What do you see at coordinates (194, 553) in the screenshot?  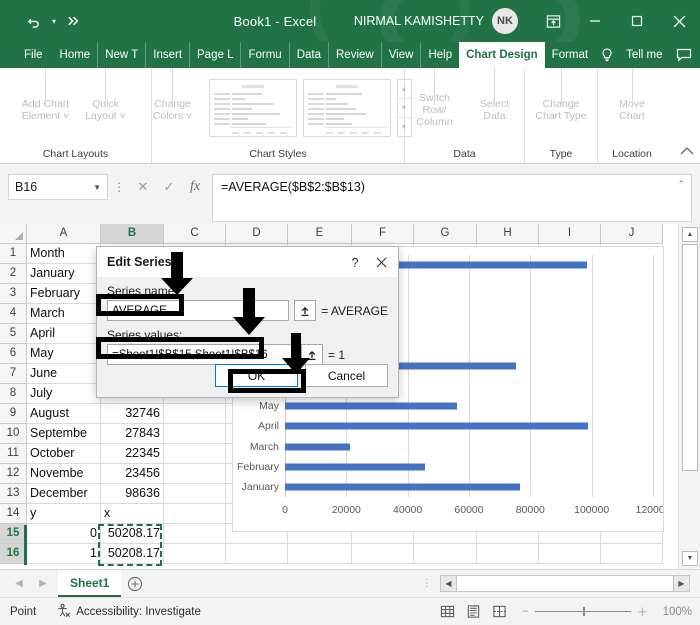 I see `cell-c16` at bounding box center [194, 553].